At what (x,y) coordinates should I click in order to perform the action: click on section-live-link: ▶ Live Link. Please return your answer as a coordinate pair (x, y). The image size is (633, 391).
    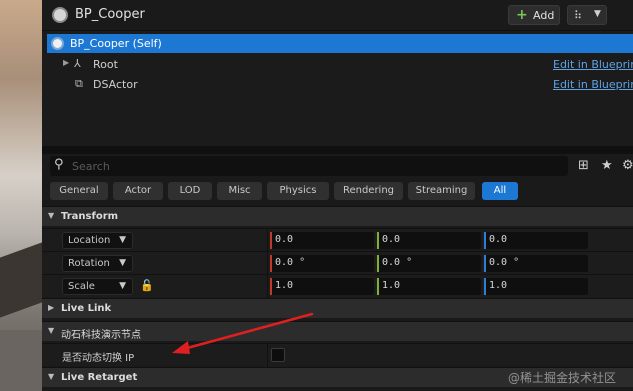
    Looking at the image, I should click on (337, 308).